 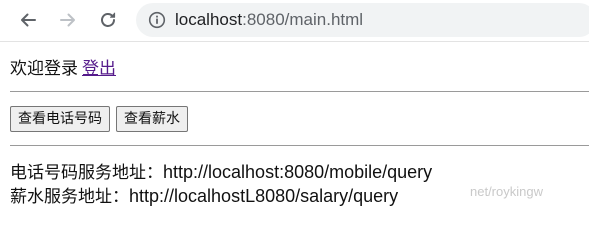 I want to click on url-host: localhost, so click(x=209, y=19).